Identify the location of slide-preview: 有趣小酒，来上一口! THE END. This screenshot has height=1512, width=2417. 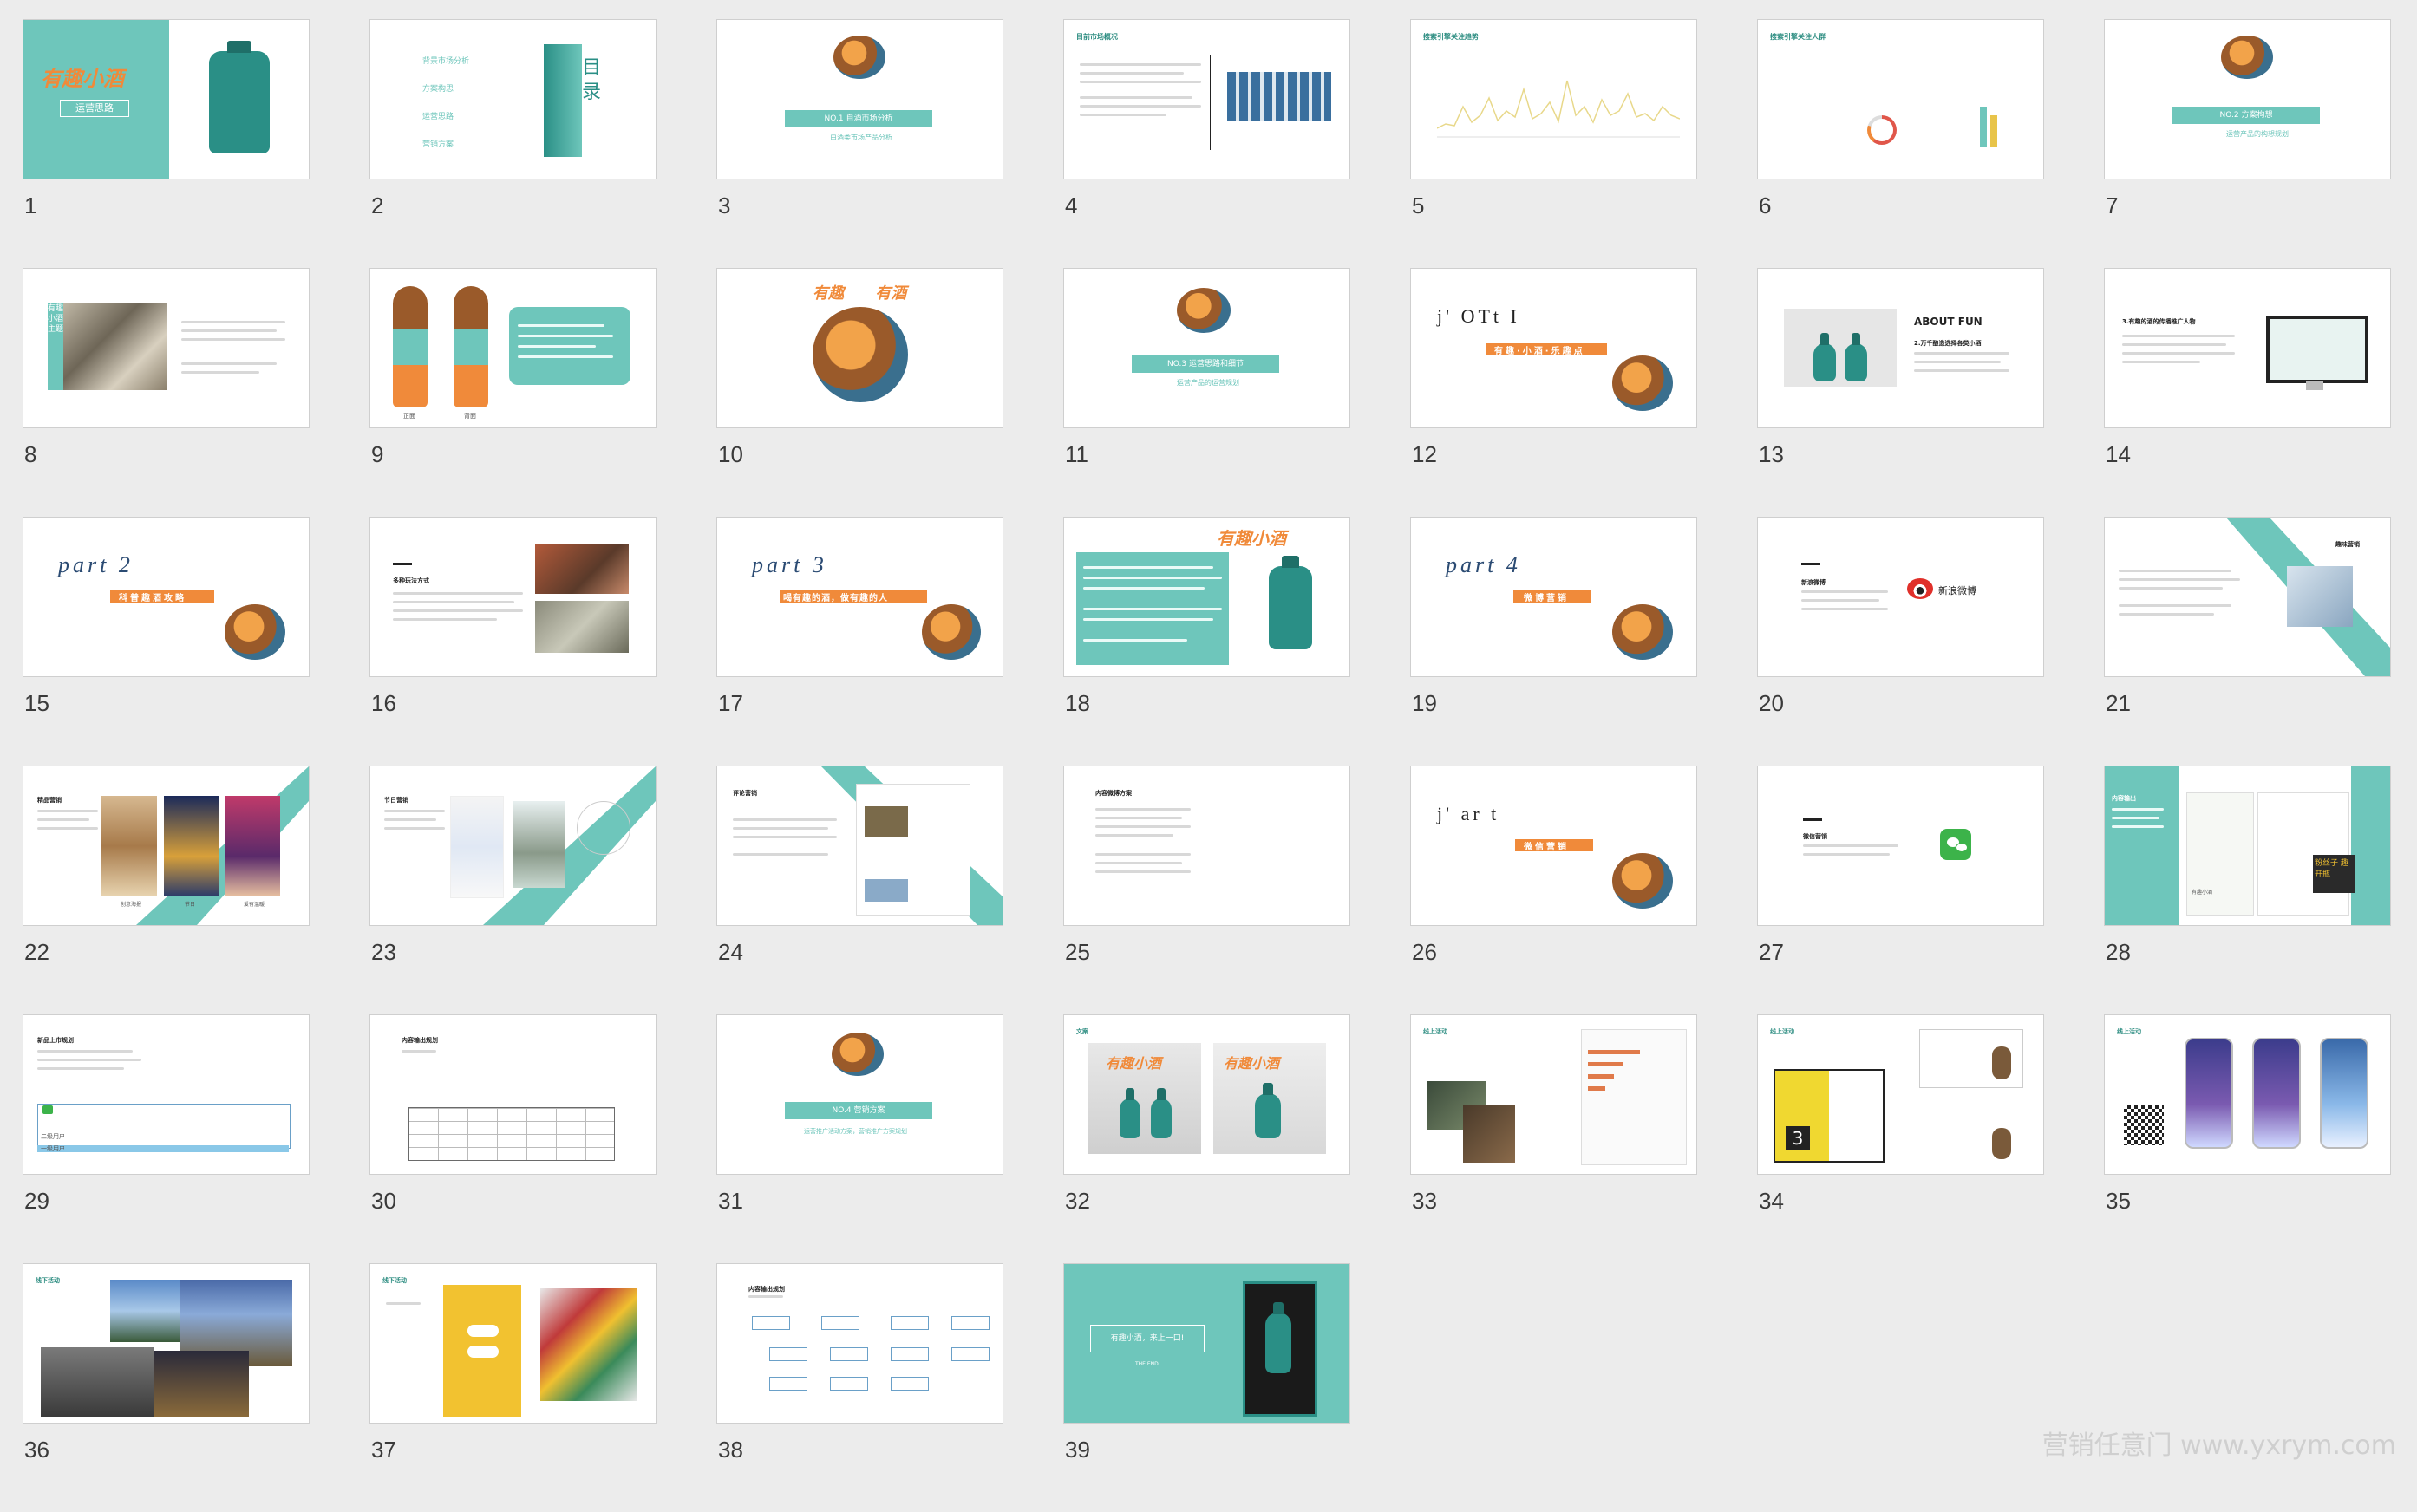
(1207, 1344).